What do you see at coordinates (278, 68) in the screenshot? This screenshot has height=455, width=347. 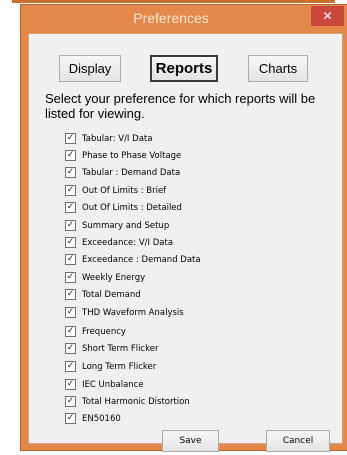 I see `tab-charts: Charts` at bounding box center [278, 68].